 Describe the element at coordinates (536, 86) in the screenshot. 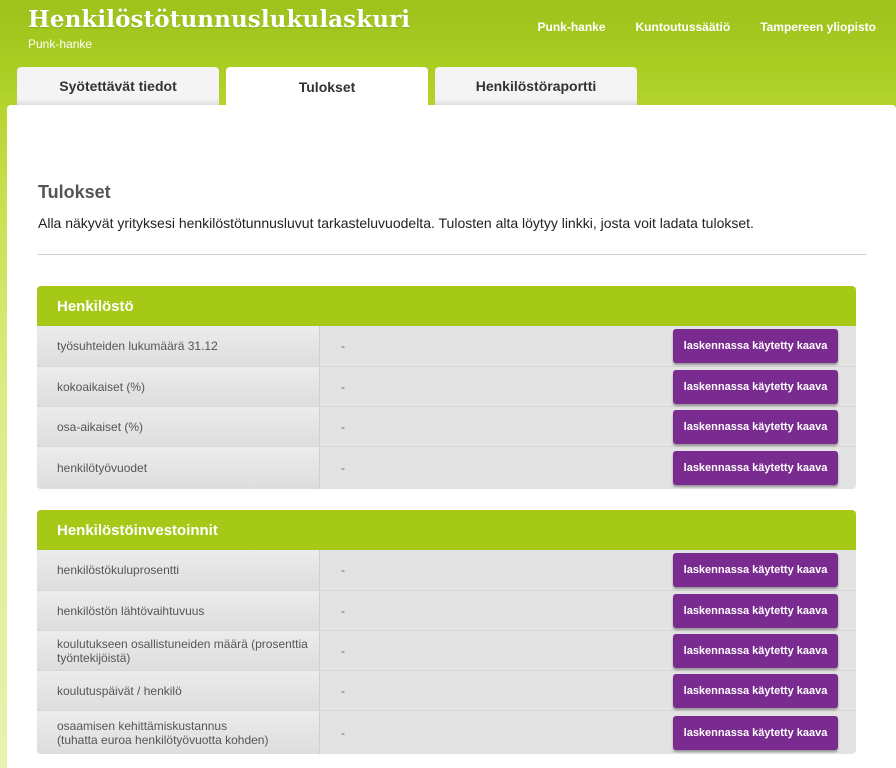

I see `tab-henkilostoraportti: Henkilöstöraportti` at that location.